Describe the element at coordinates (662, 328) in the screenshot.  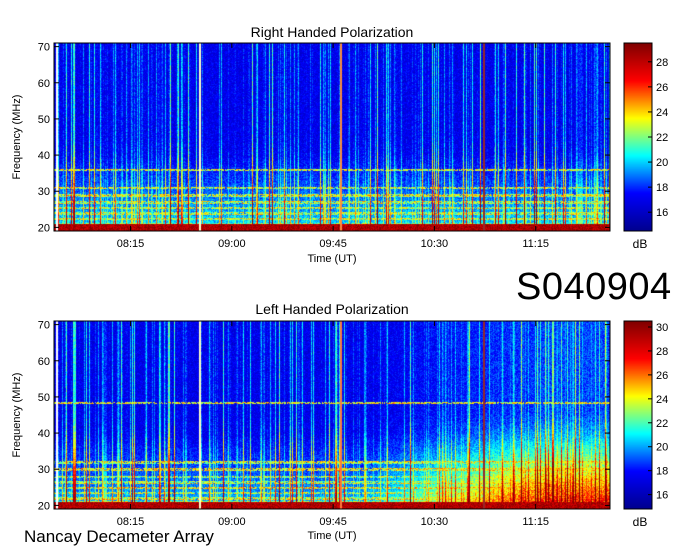
I see `colorbar-tick-label: 30` at that location.